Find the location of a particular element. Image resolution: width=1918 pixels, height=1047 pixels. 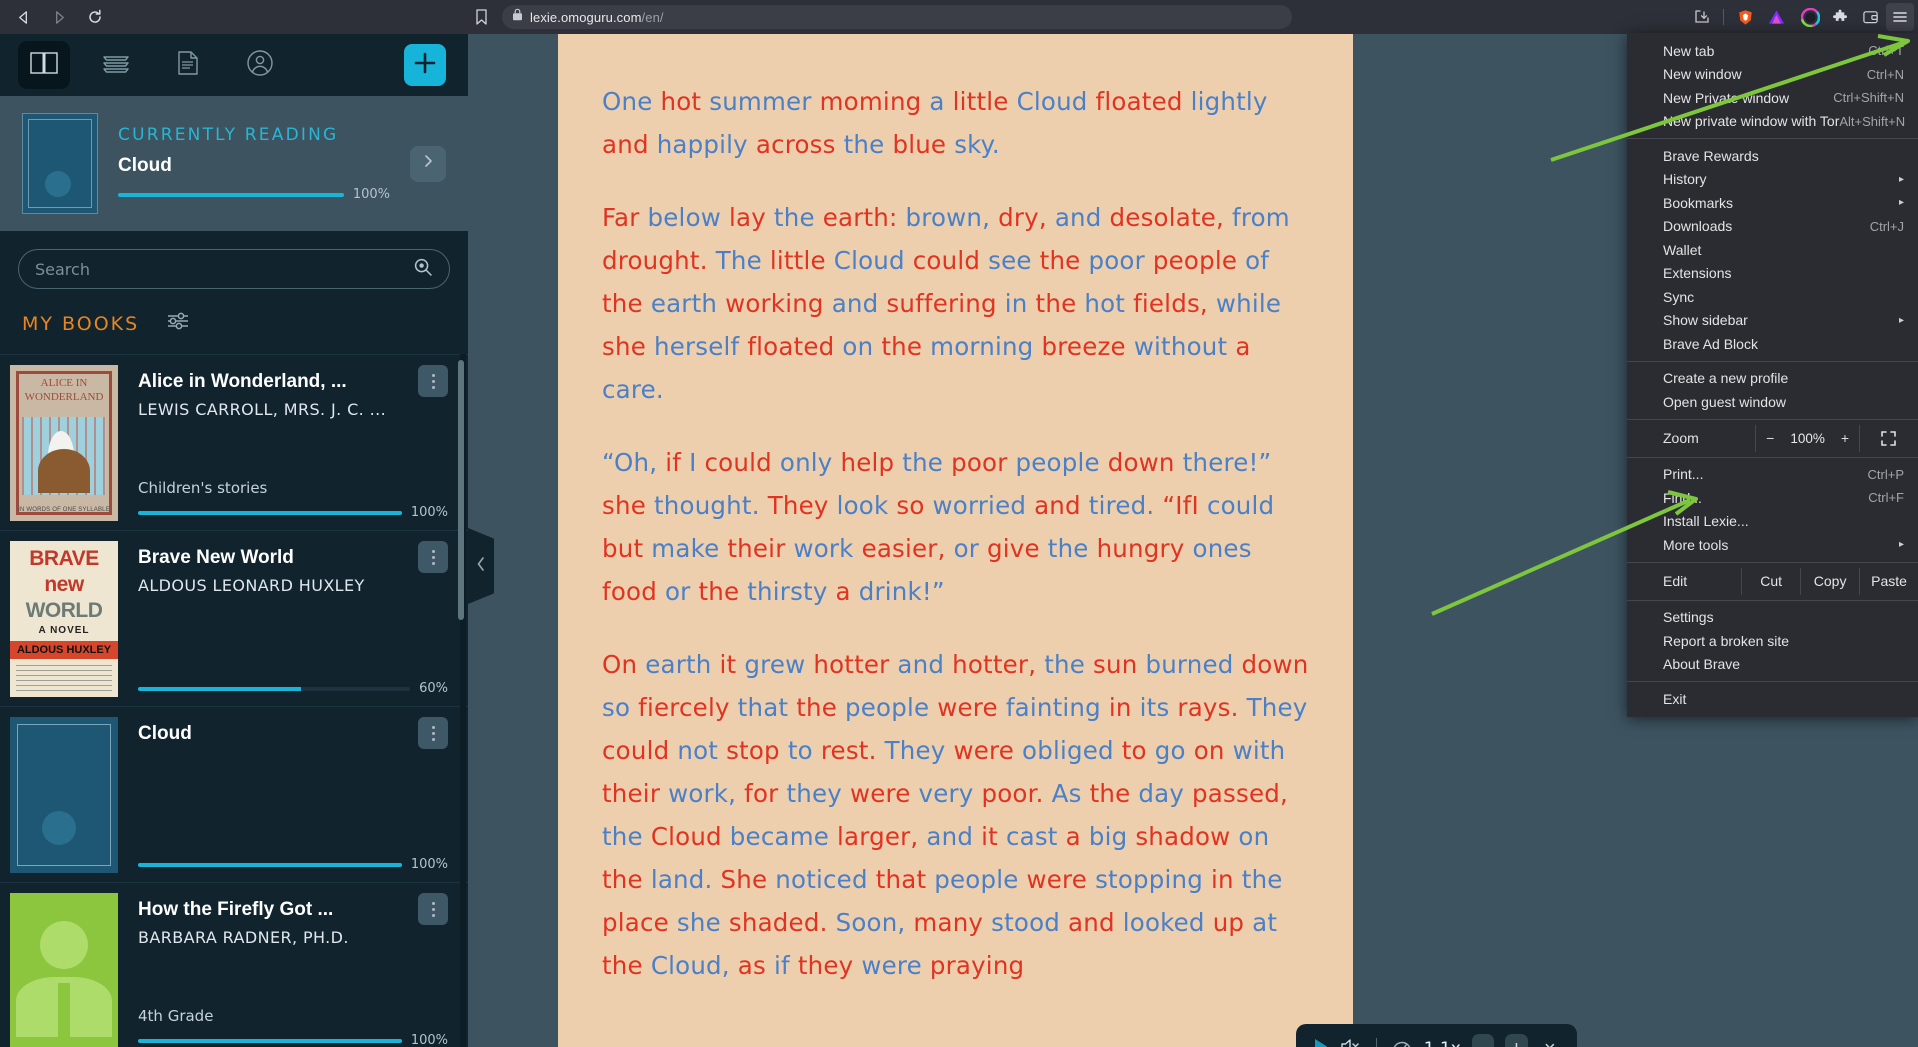

menu-item-new-private-window-with-tor: New private window with Tor Alt+Shift+N is located at coordinates (1772, 122).